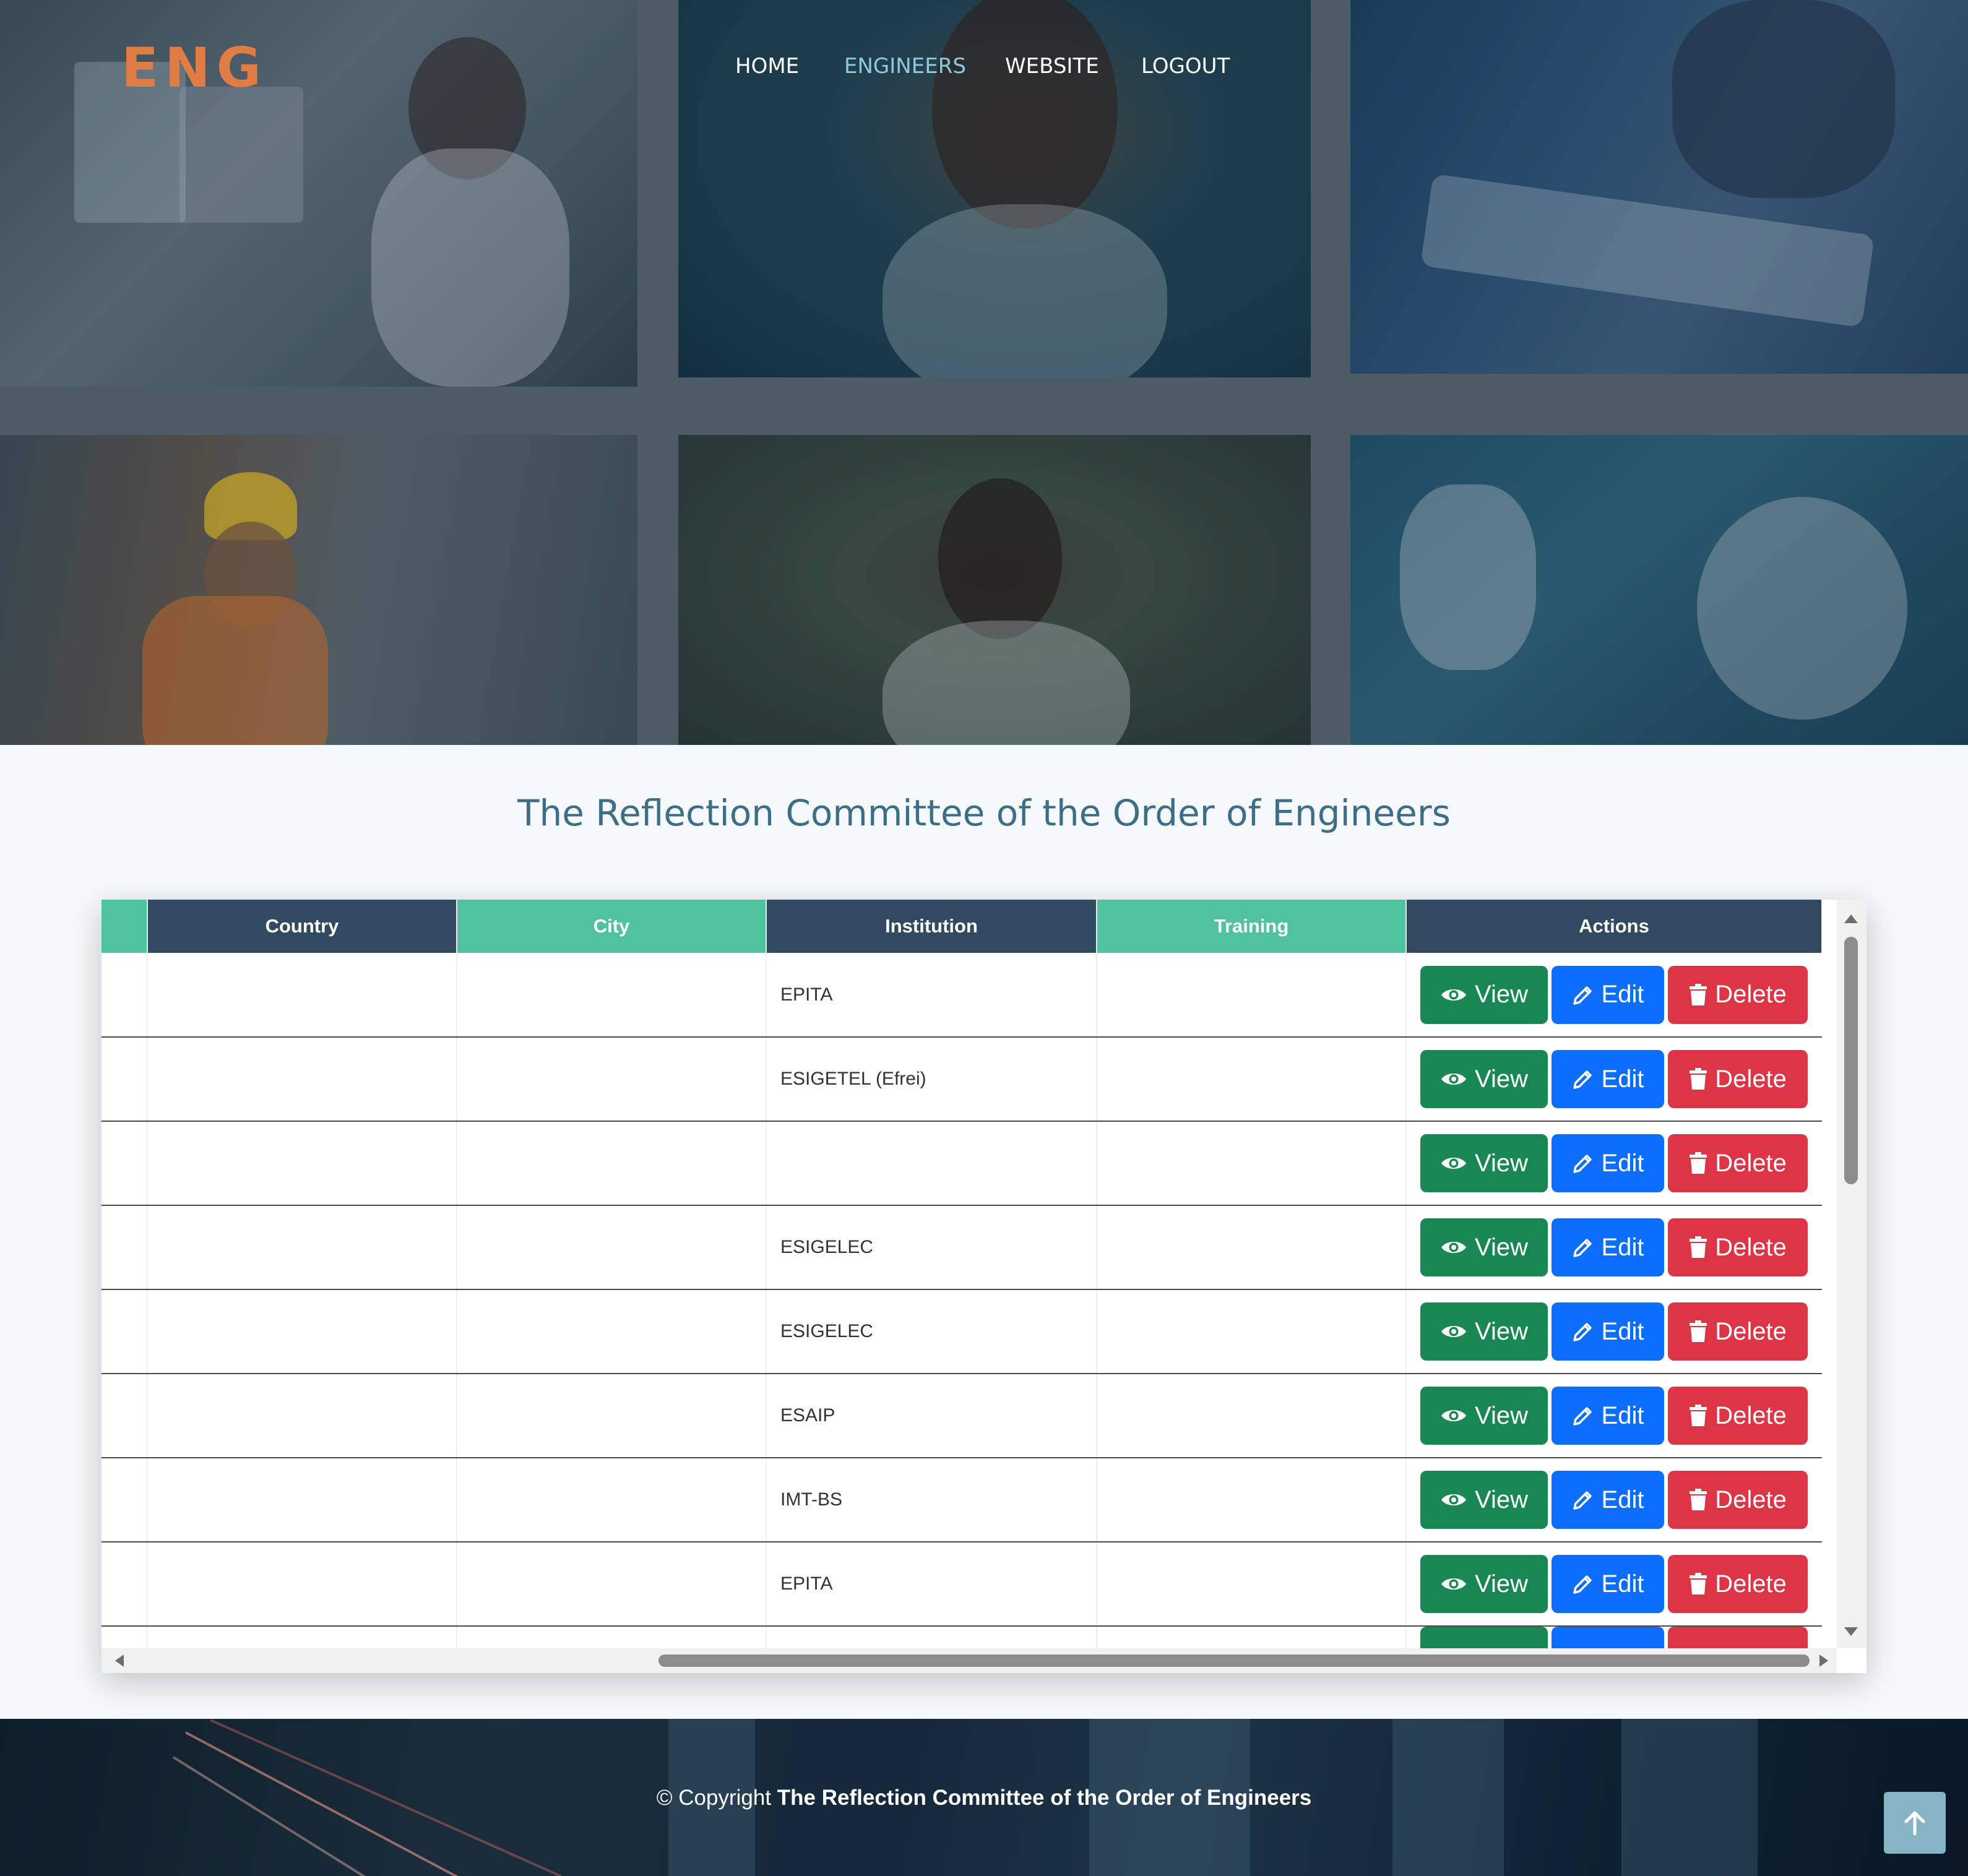 The image size is (1968, 1876). Describe the element at coordinates (932, 1164) in the screenshot. I see `institution-cell` at that location.